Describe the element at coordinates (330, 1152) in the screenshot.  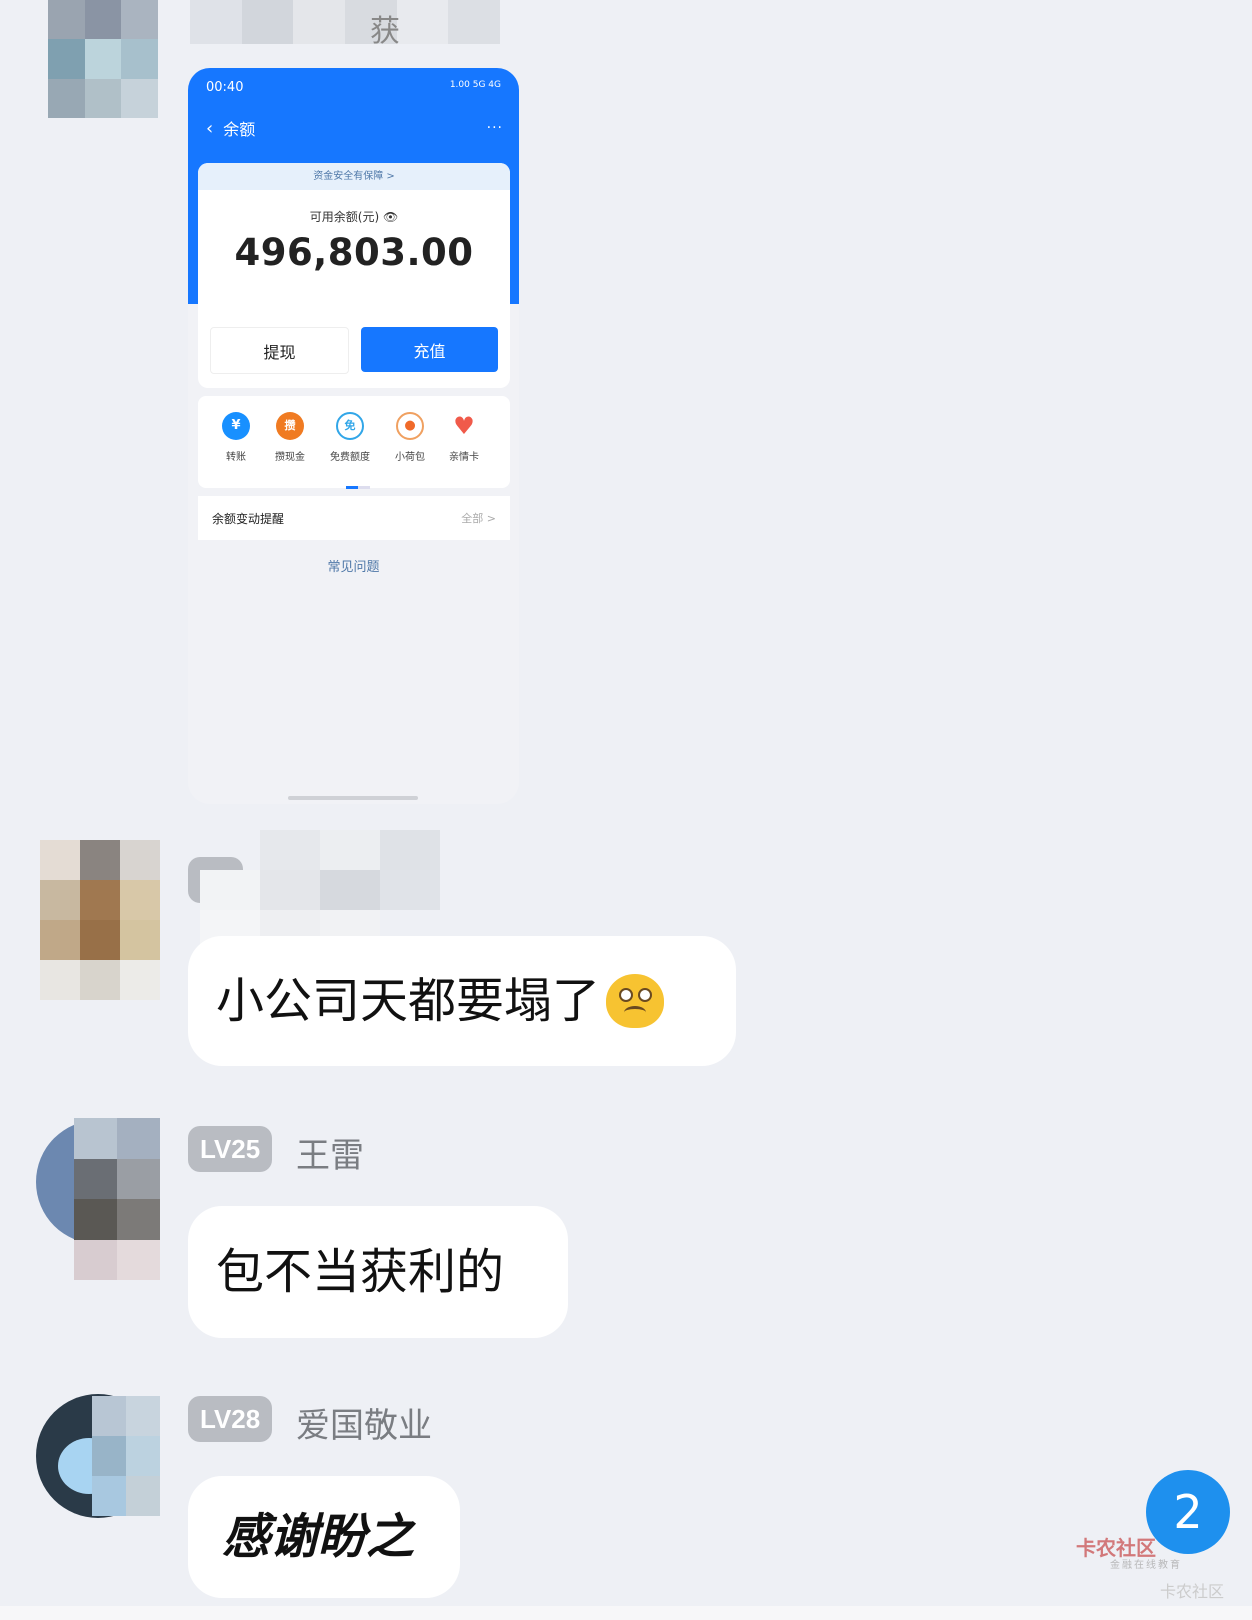
I see `username: 王雷` at that location.